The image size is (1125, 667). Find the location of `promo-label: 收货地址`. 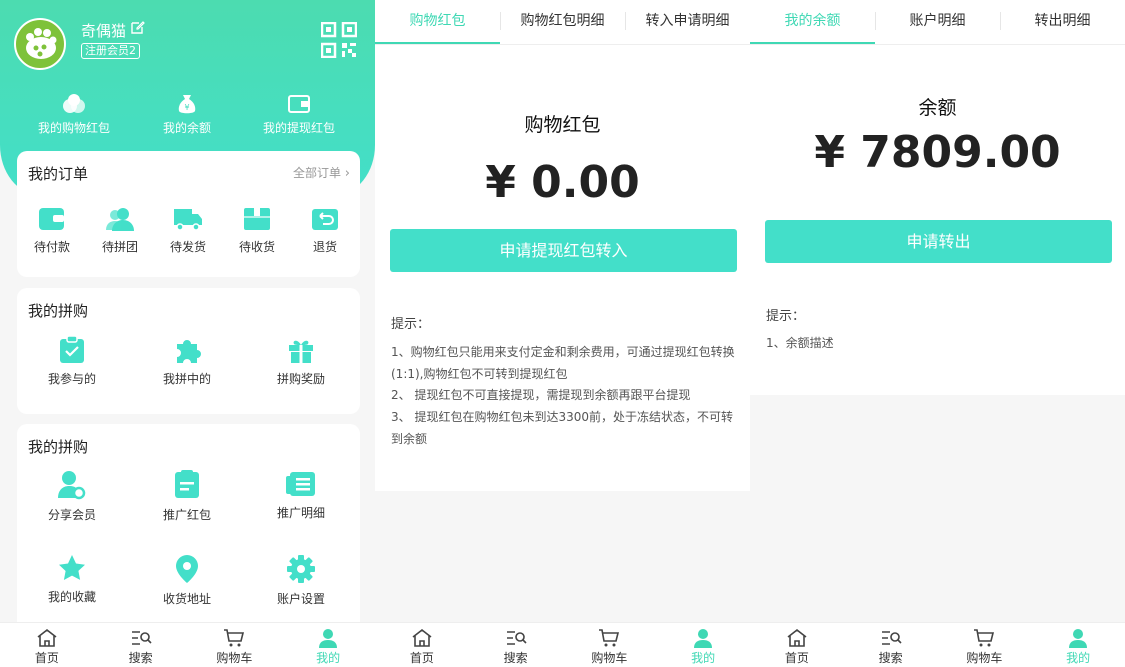

promo-label: 收货地址 is located at coordinates (186, 599).